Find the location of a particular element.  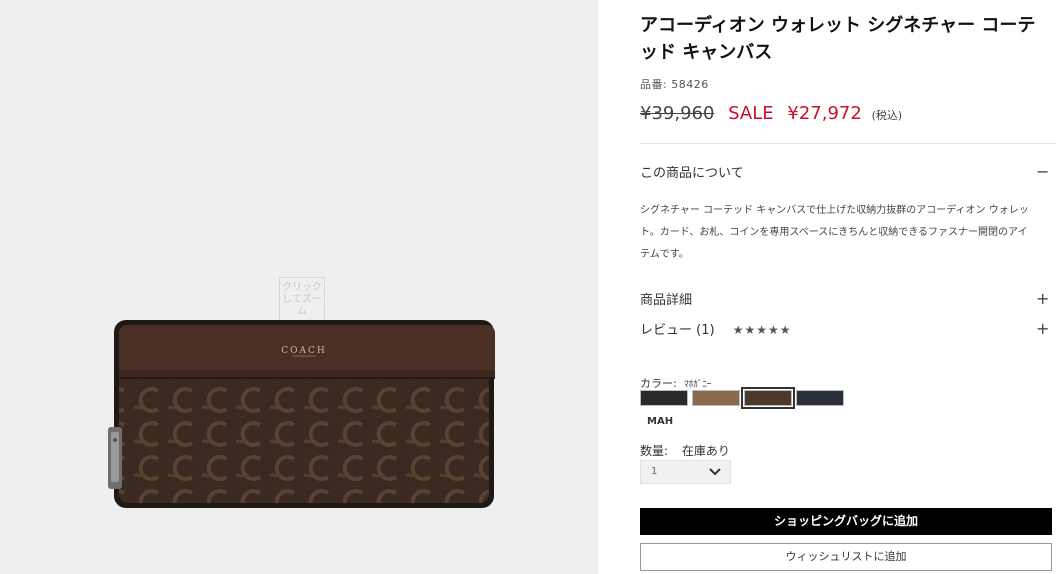

accordion-about: この商品について − is located at coordinates (844, 171).